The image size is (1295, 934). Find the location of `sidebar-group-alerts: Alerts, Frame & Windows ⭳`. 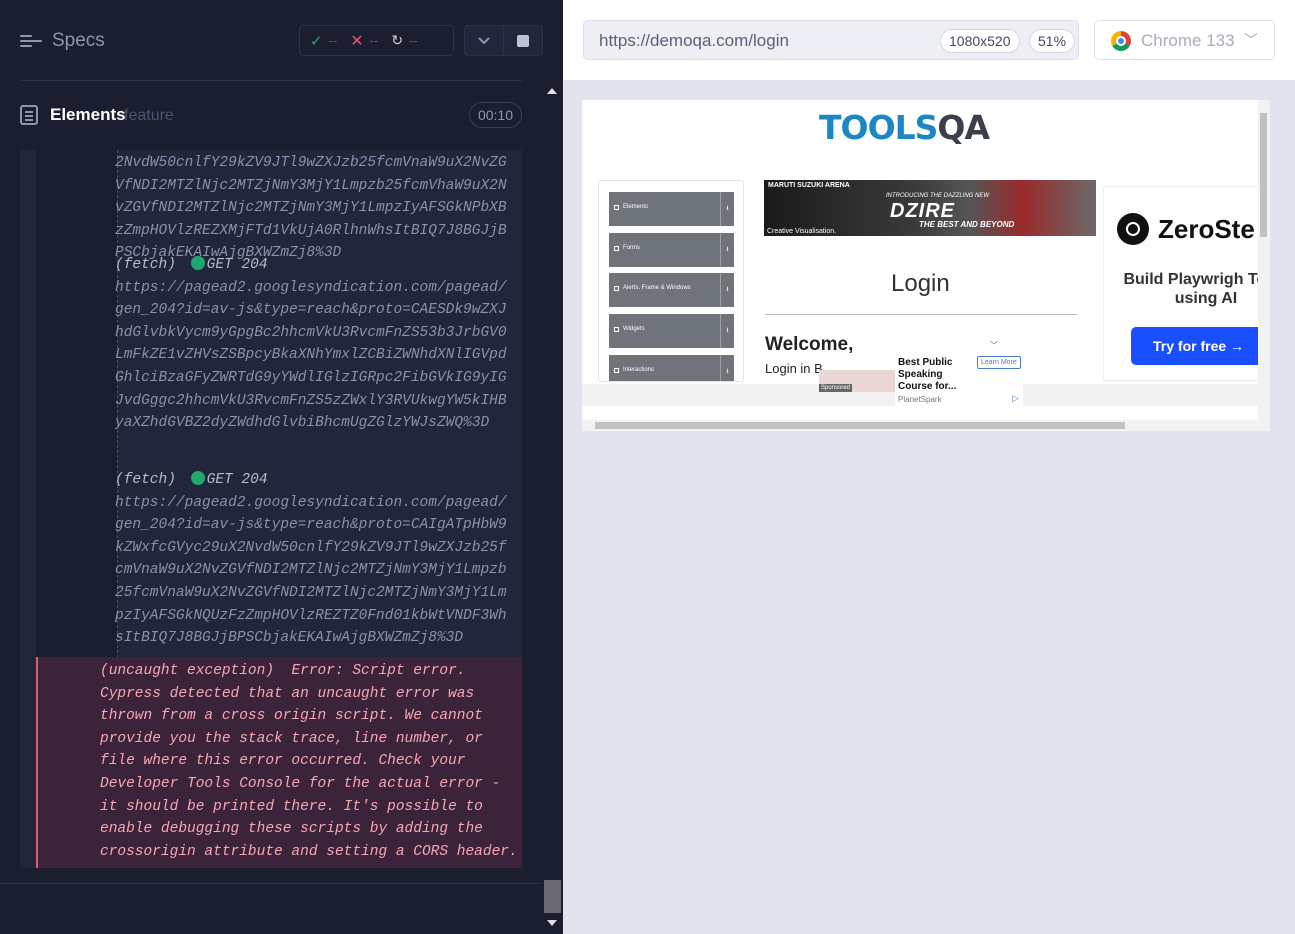

sidebar-group-alerts: Alerts, Frame & Windows ⭳ is located at coordinates (671, 290).